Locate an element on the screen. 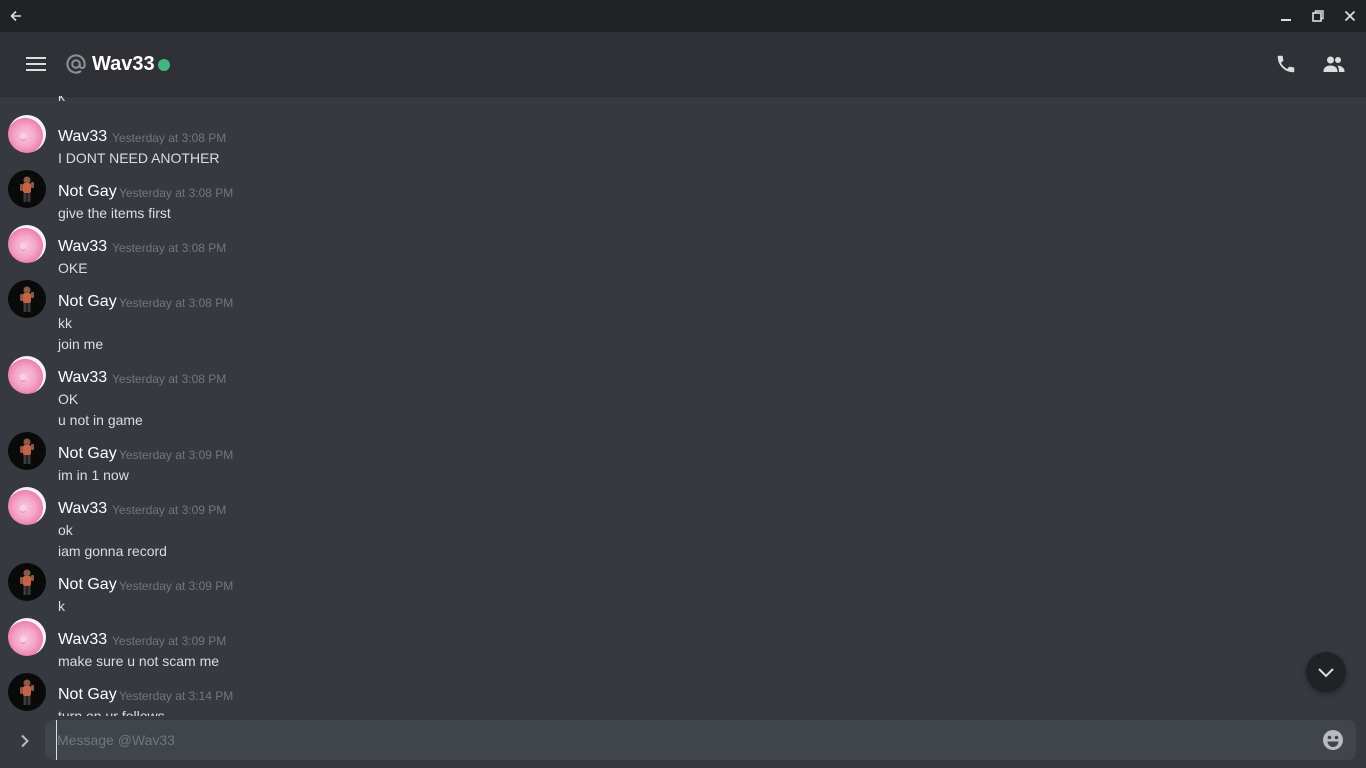 This screenshot has height=768, width=1366. at-icon is located at coordinates (76, 64).